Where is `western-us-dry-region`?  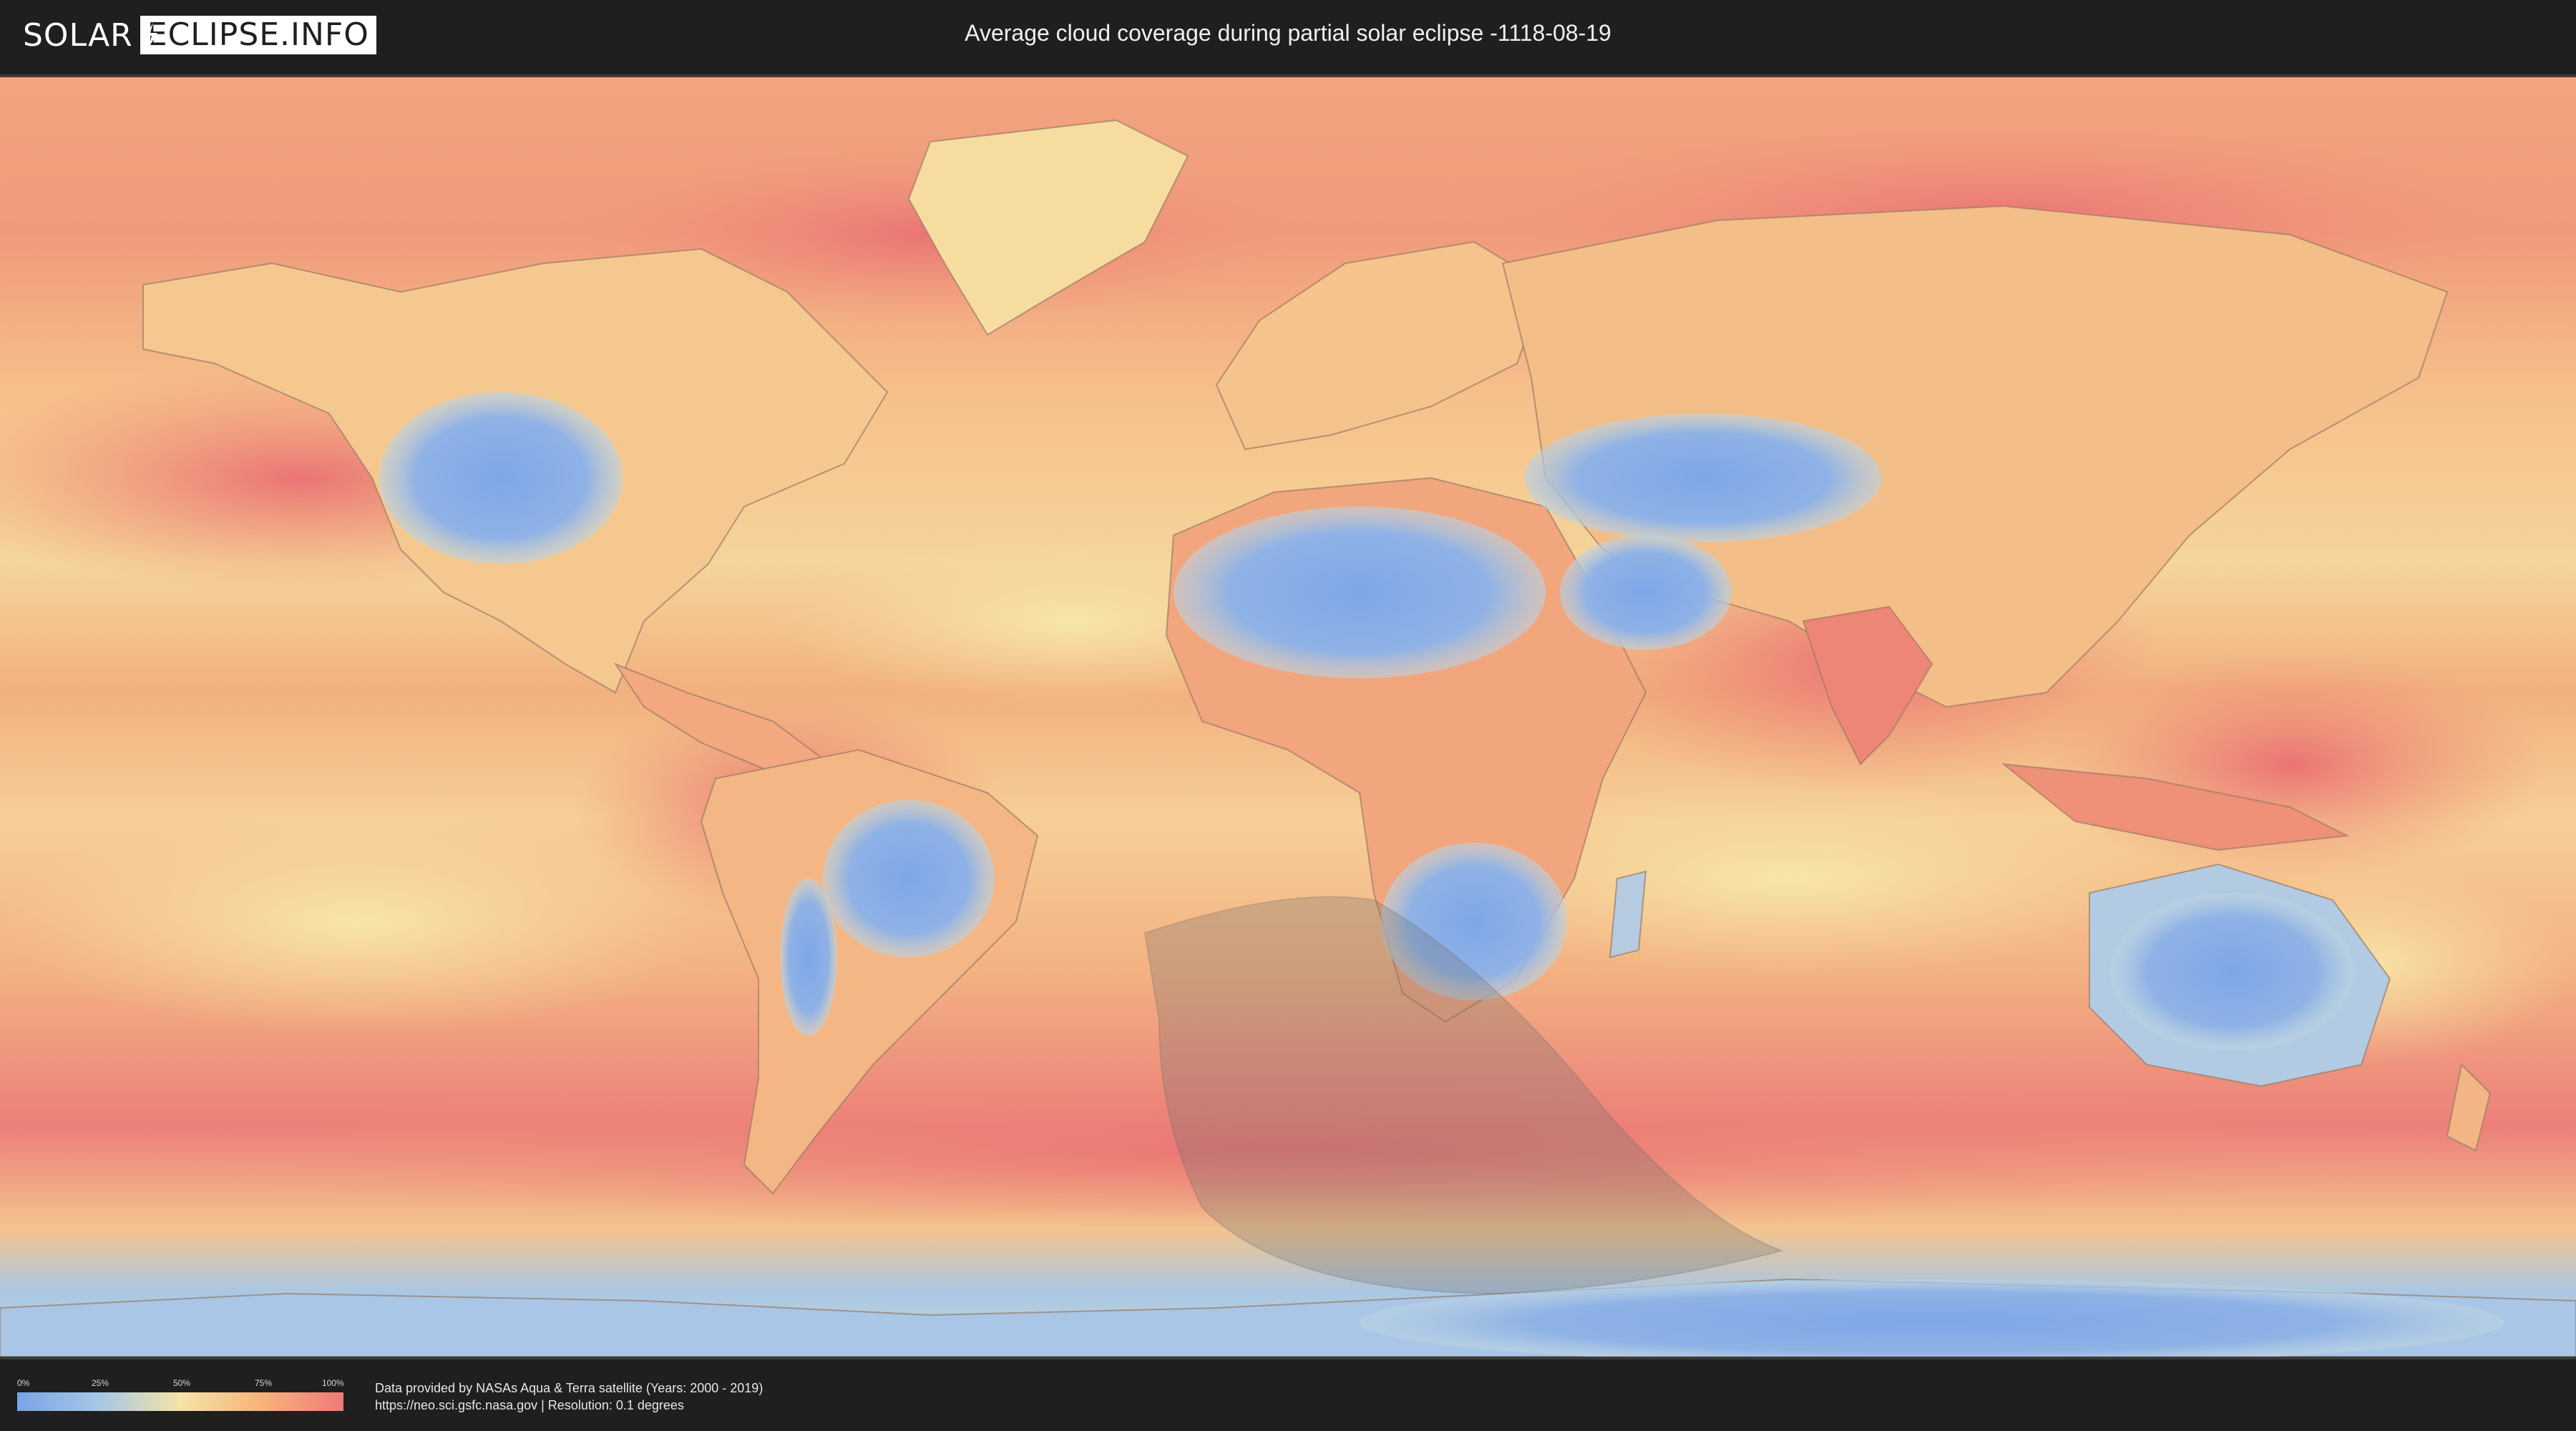
western-us-dry-region is located at coordinates (501, 478).